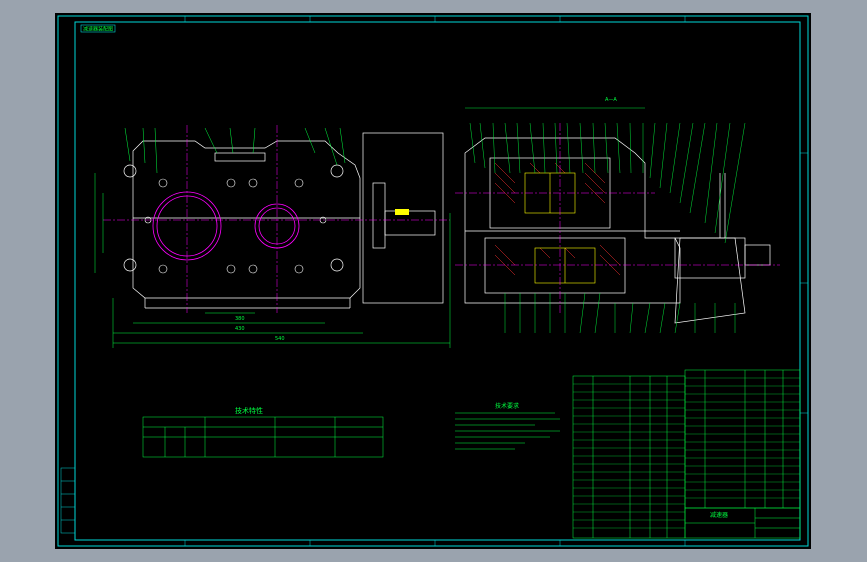  What do you see at coordinates (611, 100) in the screenshot?
I see `section-label: A—A` at bounding box center [611, 100].